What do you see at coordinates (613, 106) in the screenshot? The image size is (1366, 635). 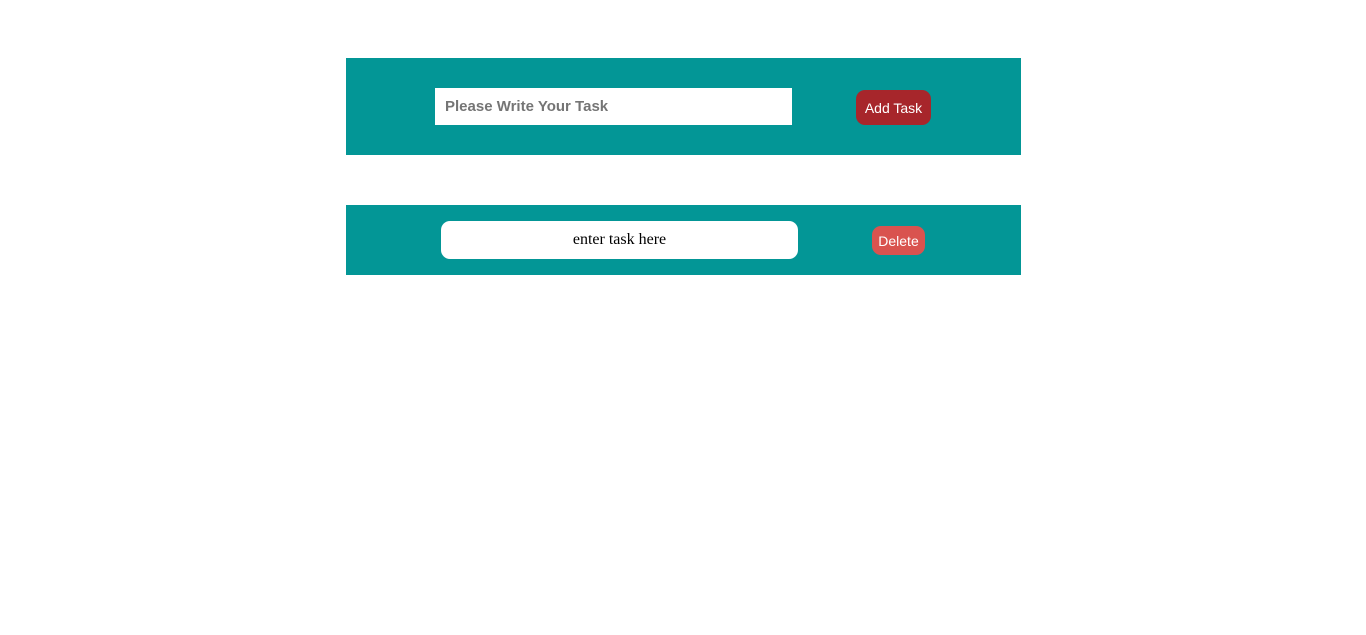 I see `task-input` at bounding box center [613, 106].